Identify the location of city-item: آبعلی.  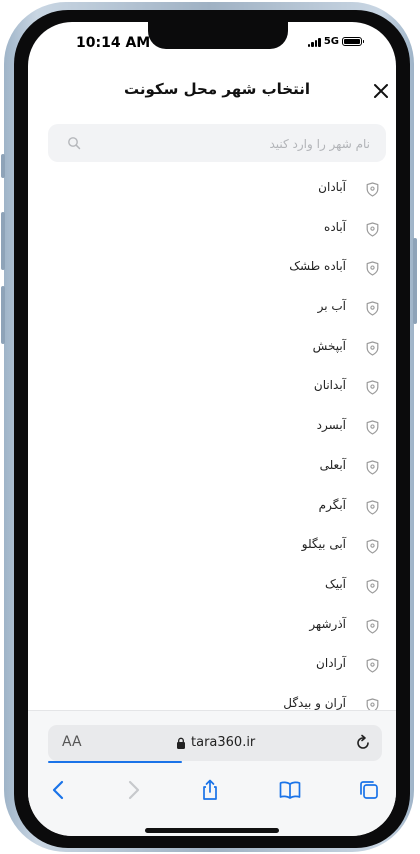
(212, 468).